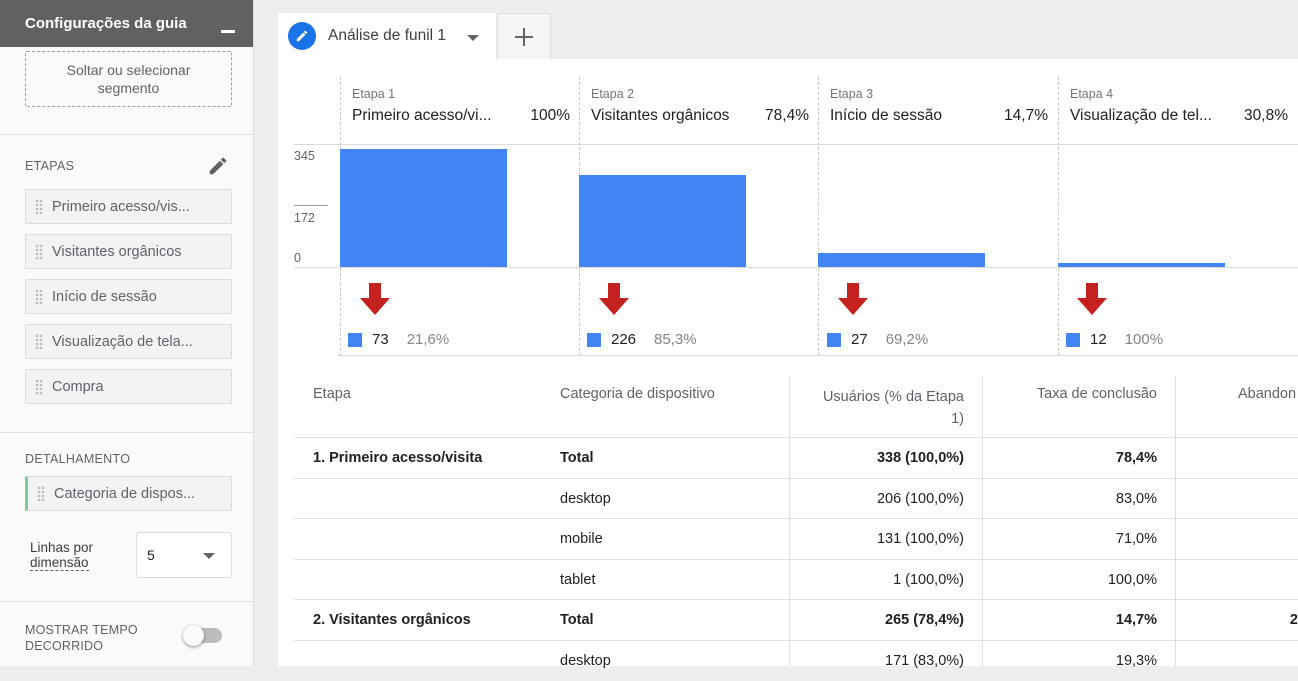 The height and width of the screenshot is (681, 1298). What do you see at coordinates (374, 94) in the screenshot?
I see `step-number: Etapa 1` at bounding box center [374, 94].